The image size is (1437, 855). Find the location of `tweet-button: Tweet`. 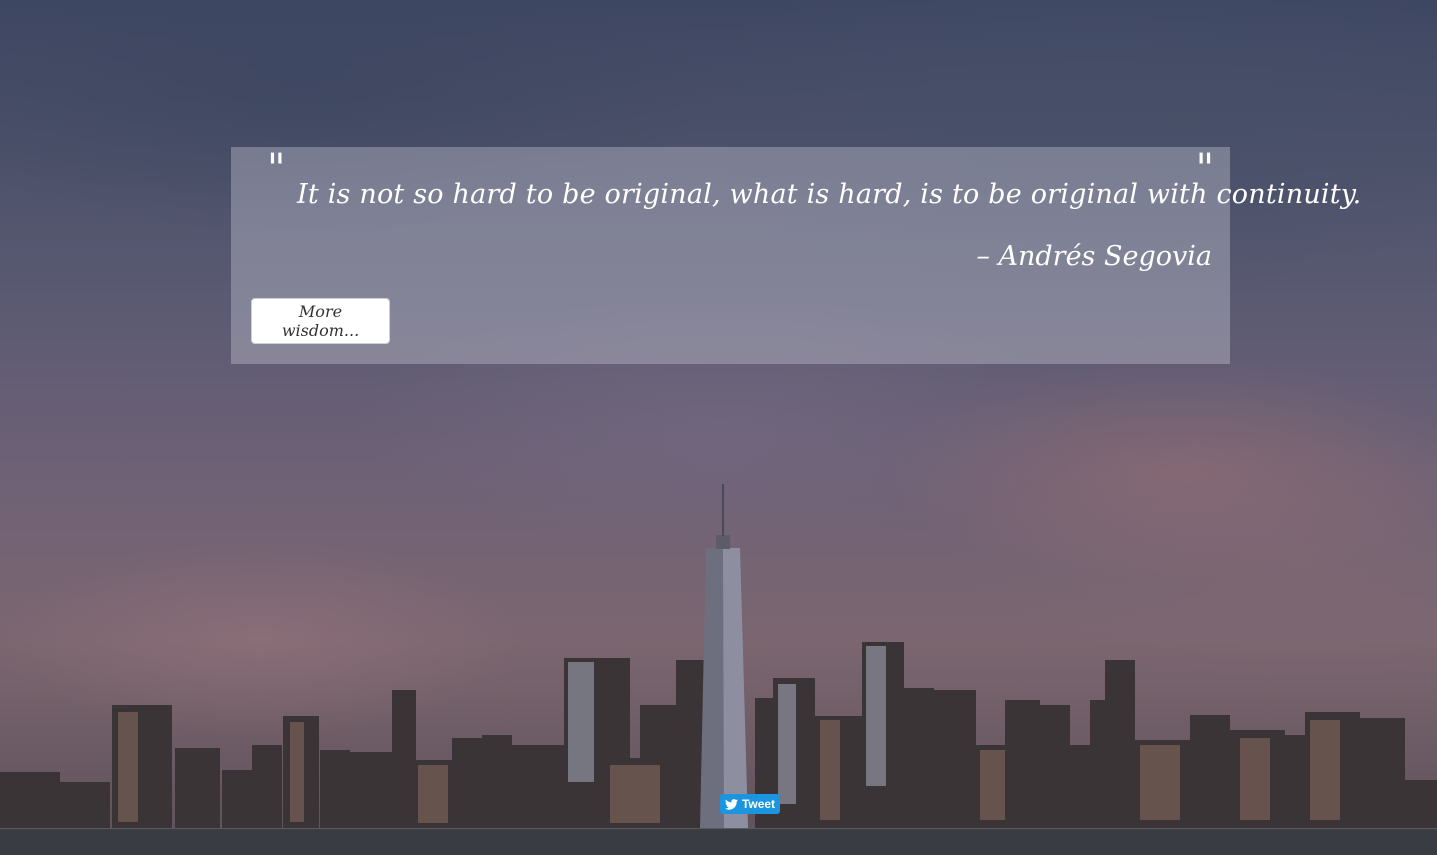

tweet-button: Tweet is located at coordinates (750, 804).